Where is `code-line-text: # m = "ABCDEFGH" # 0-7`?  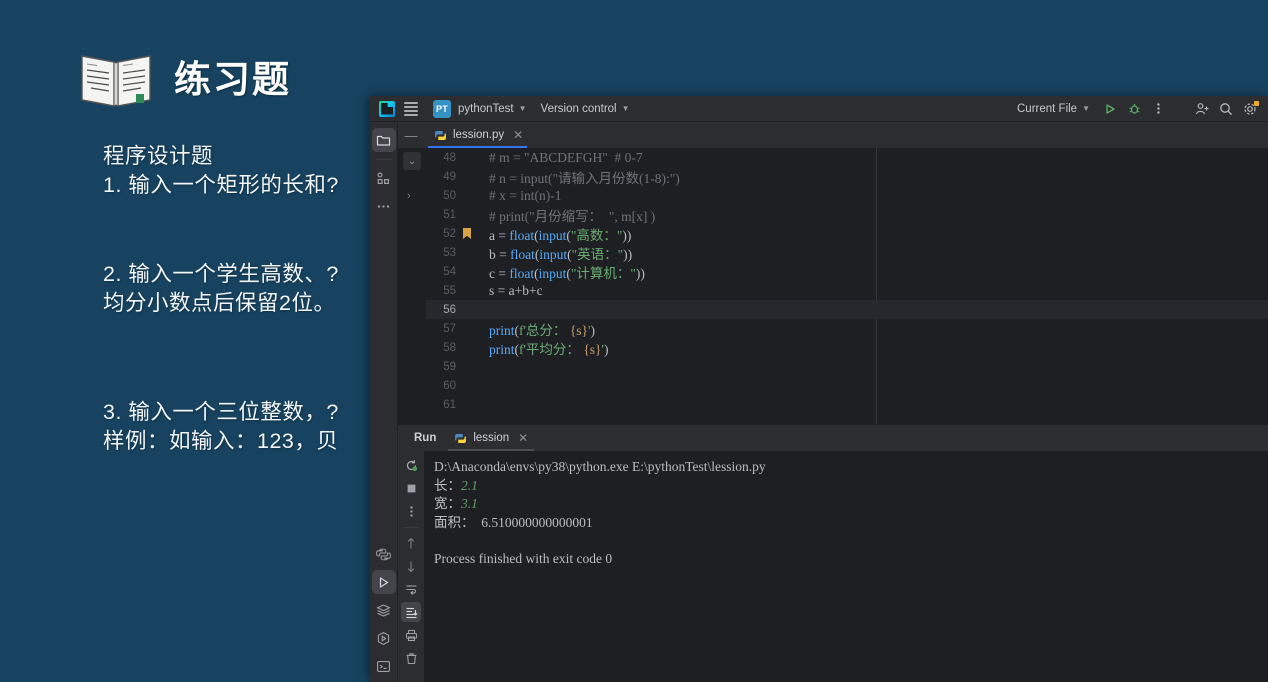
code-line-text: # m = "ABCDEFGH" # 0-7 is located at coordinates (566, 157).